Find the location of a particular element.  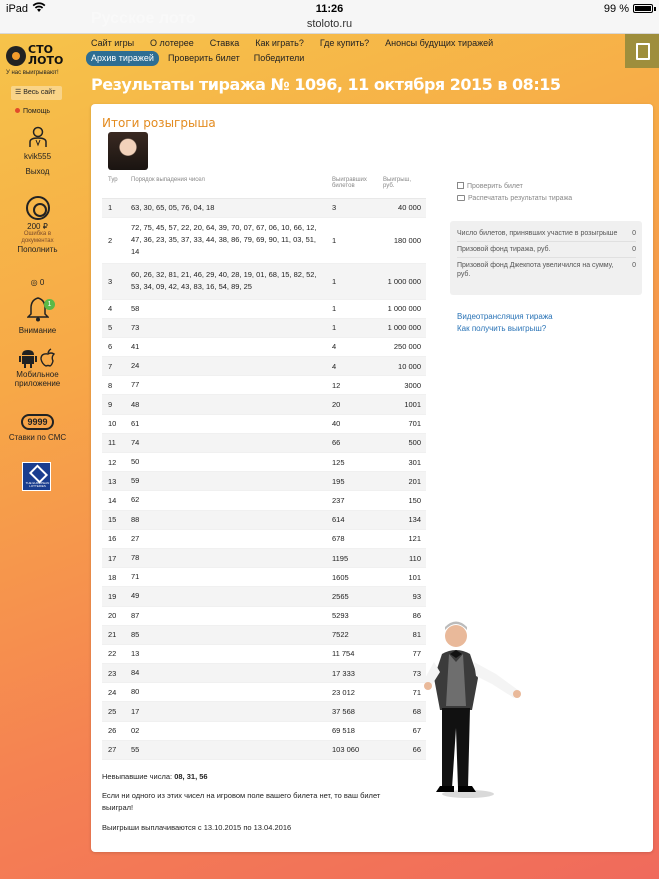

help-label: Помощь is located at coordinates (37, 111).